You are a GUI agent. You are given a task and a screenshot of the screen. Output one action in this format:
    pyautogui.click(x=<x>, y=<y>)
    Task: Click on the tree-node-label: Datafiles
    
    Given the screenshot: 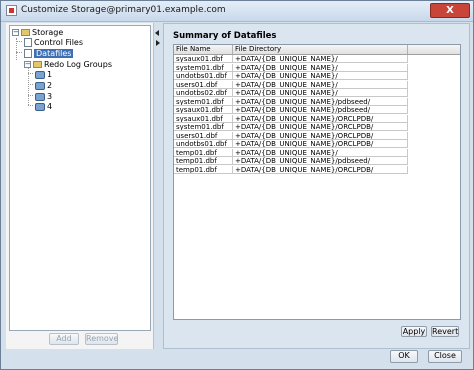 What is the action you would take?
    pyautogui.click(x=54, y=53)
    